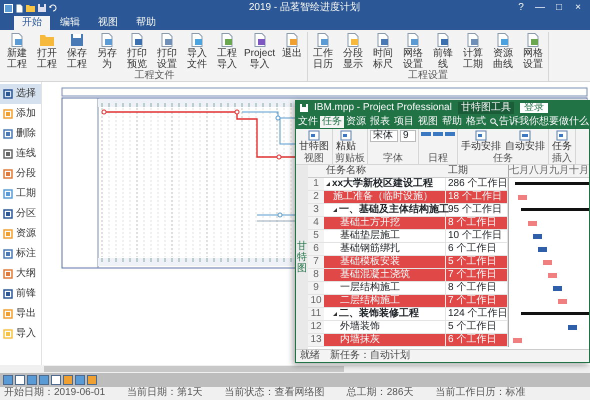 Image resolution: width=590 pixels, height=400 pixels. I want to click on sidebar-item: 前锋, so click(20, 294).